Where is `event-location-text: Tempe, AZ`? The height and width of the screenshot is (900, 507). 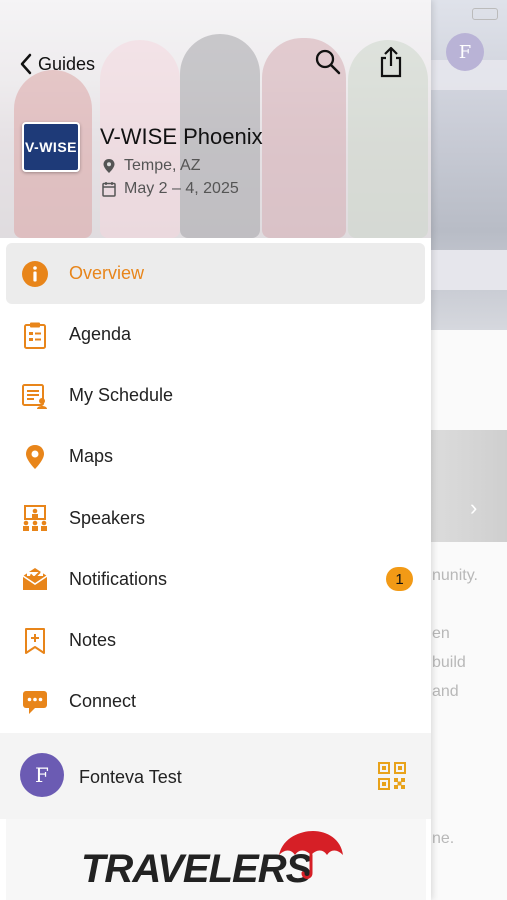 event-location-text: Tempe, AZ is located at coordinates (162, 165).